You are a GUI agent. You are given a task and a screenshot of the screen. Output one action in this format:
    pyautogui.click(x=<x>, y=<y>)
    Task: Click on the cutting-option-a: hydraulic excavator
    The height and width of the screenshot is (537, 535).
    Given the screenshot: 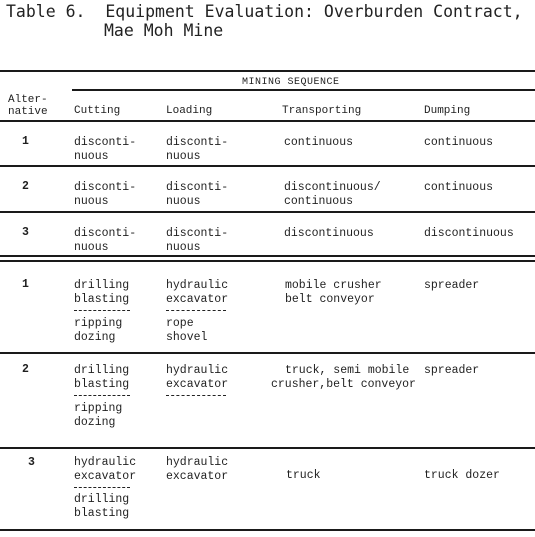 What is the action you would take?
    pyautogui.click(x=105, y=469)
    